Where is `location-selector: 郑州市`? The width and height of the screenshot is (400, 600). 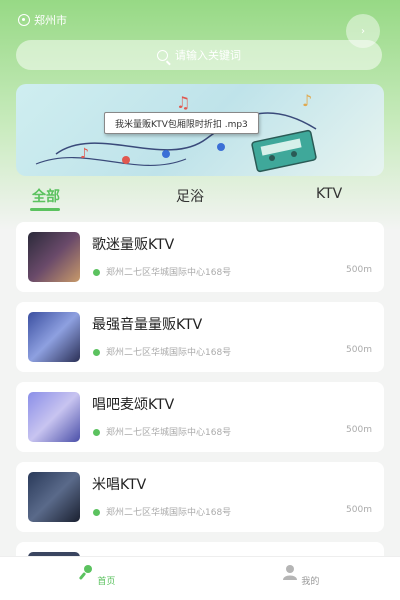
location-selector: 郑州市 is located at coordinates (42, 20).